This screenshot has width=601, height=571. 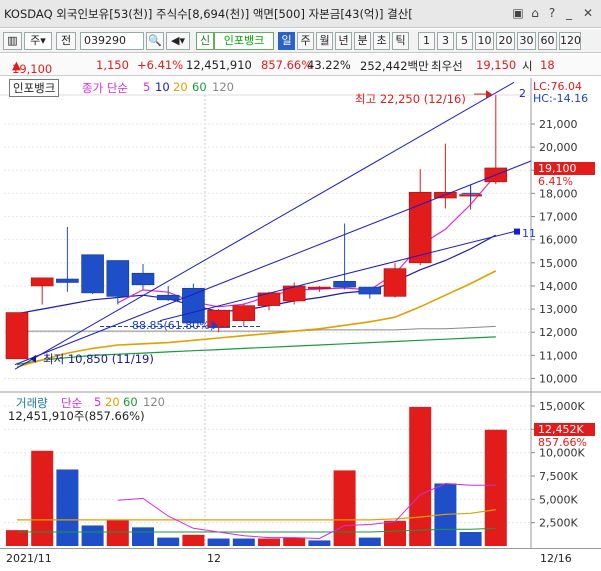 What do you see at coordinates (155, 41) in the screenshot?
I see `search-icon: 🔍` at bounding box center [155, 41].